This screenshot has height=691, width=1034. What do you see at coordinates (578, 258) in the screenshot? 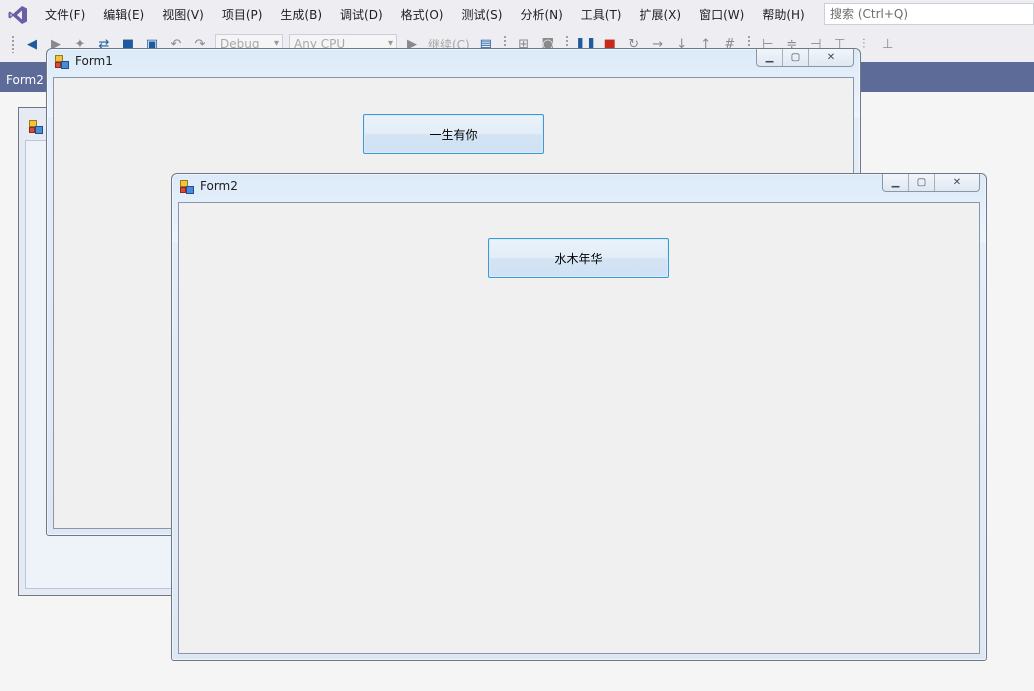
I see `form2-button: 水木年华` at bounding box center [578, 258].